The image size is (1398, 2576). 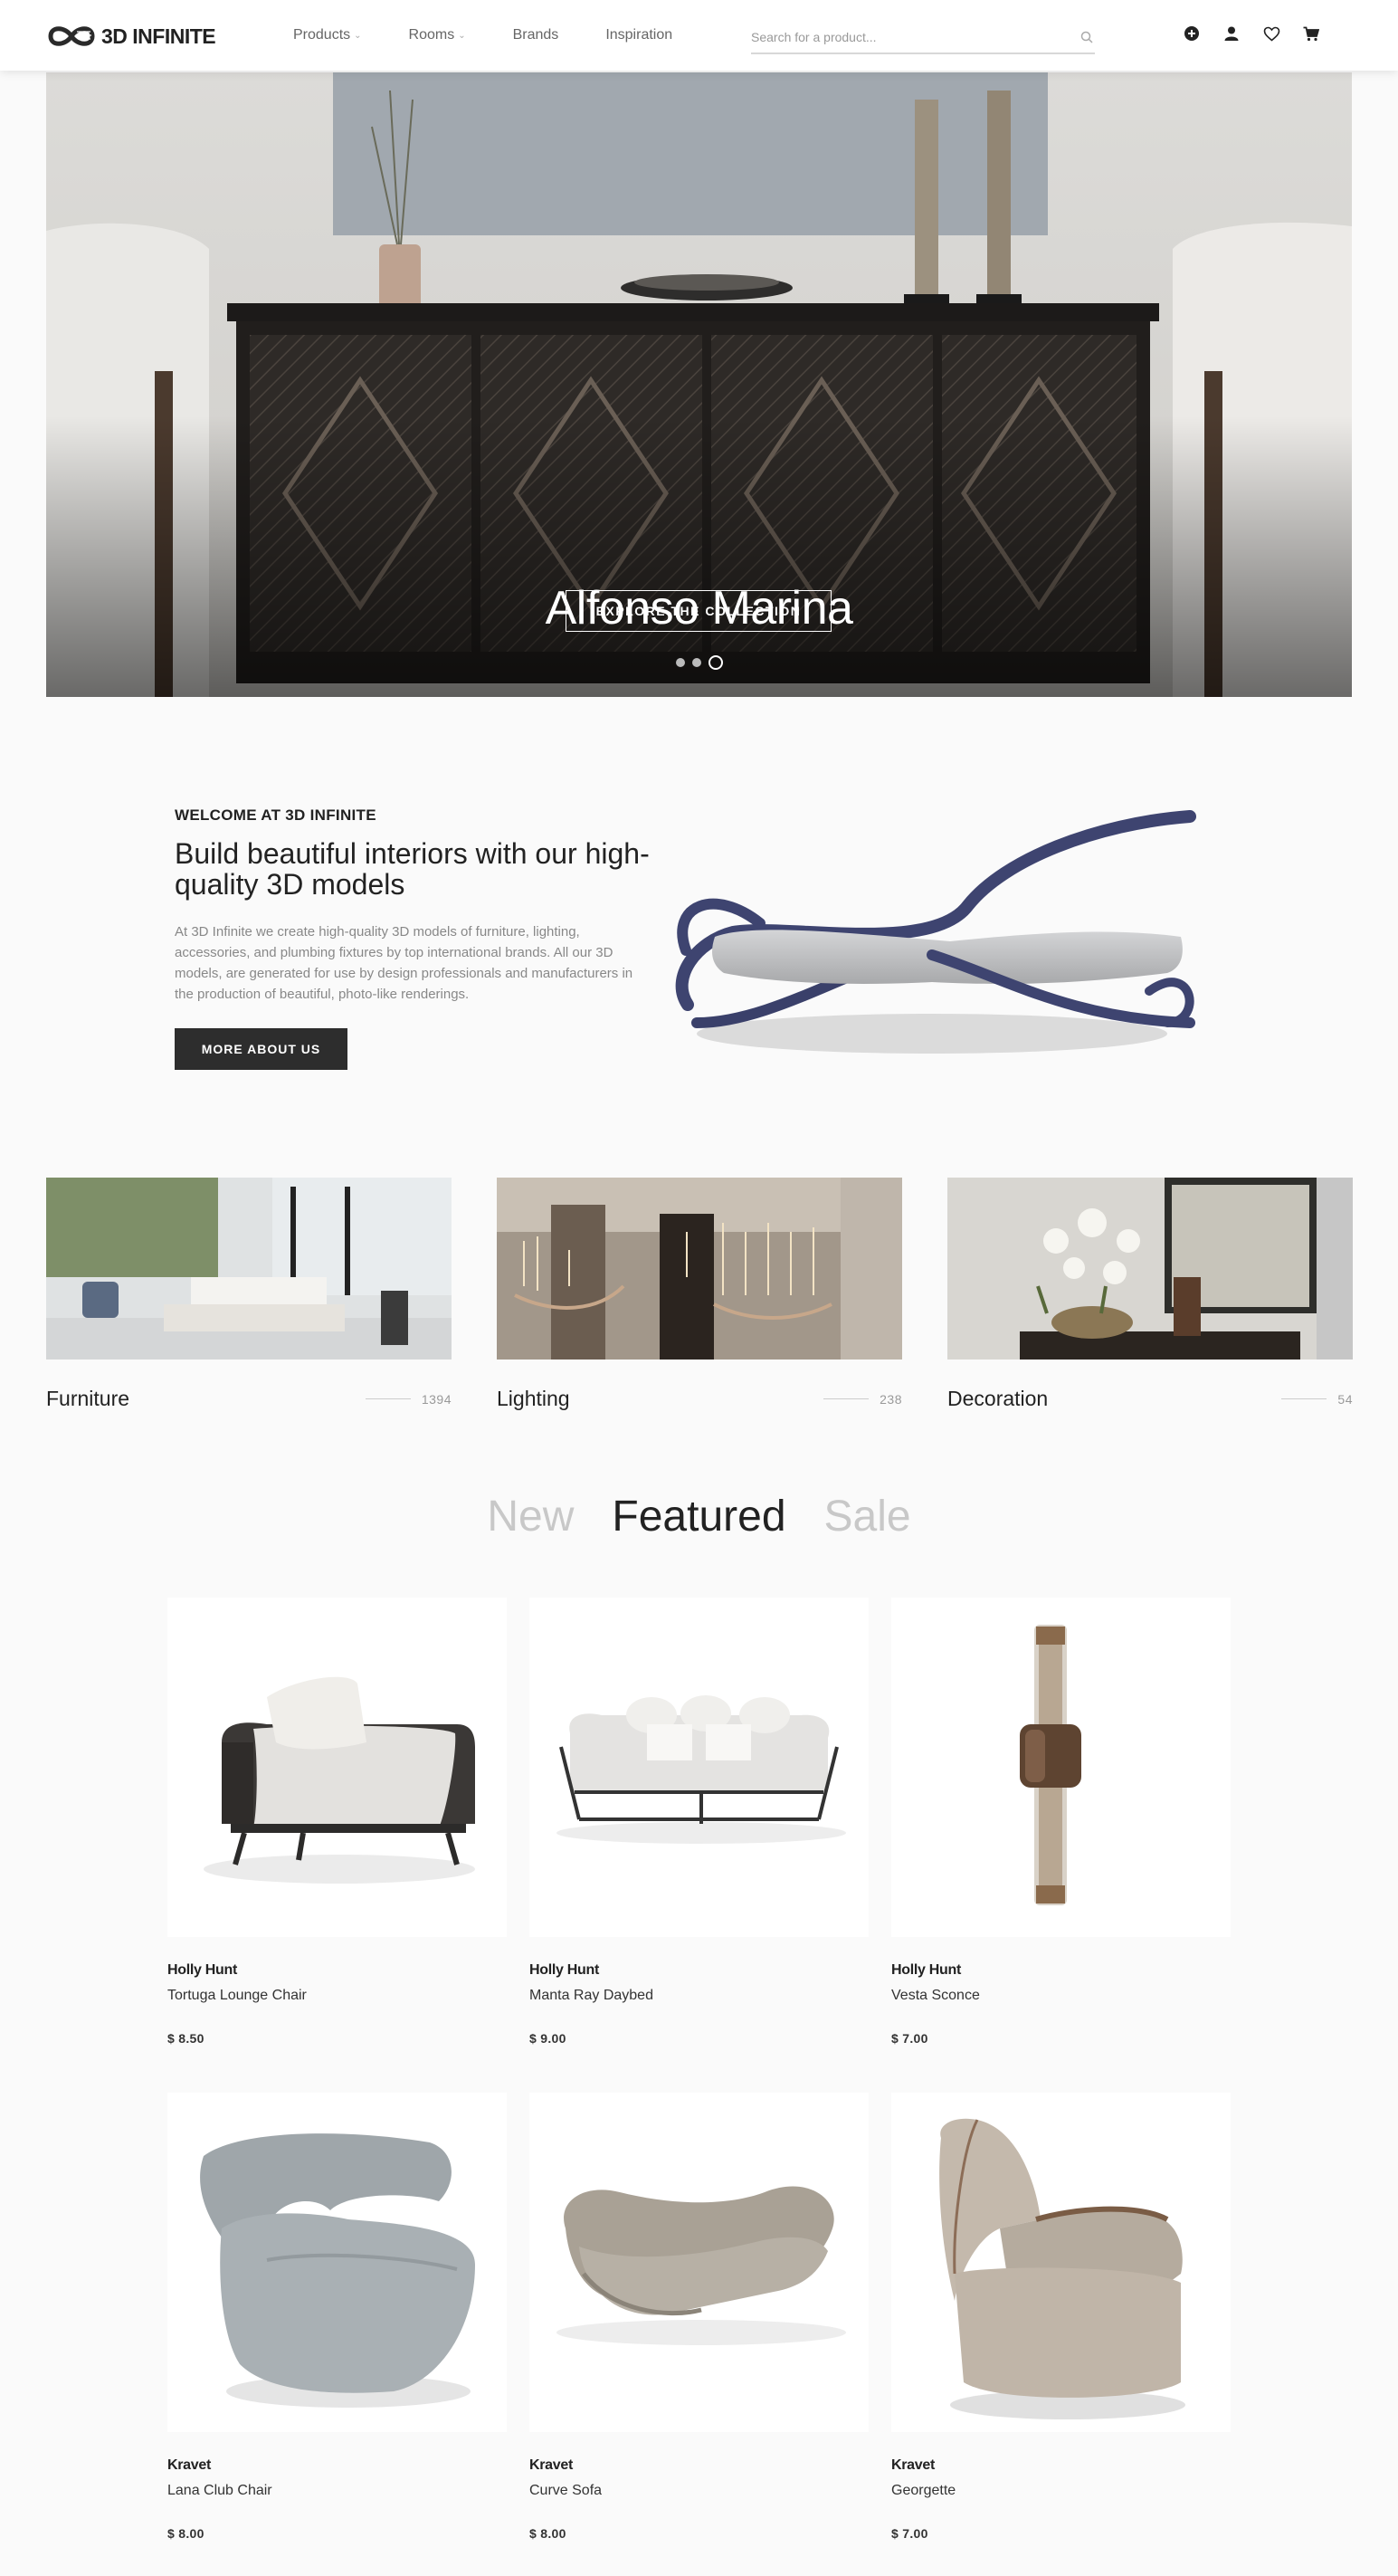 What do you see at coordinates (186, 2038) in the screenshot?
I see `product-price: $ 8.50` at bounding box center [186, 2038].